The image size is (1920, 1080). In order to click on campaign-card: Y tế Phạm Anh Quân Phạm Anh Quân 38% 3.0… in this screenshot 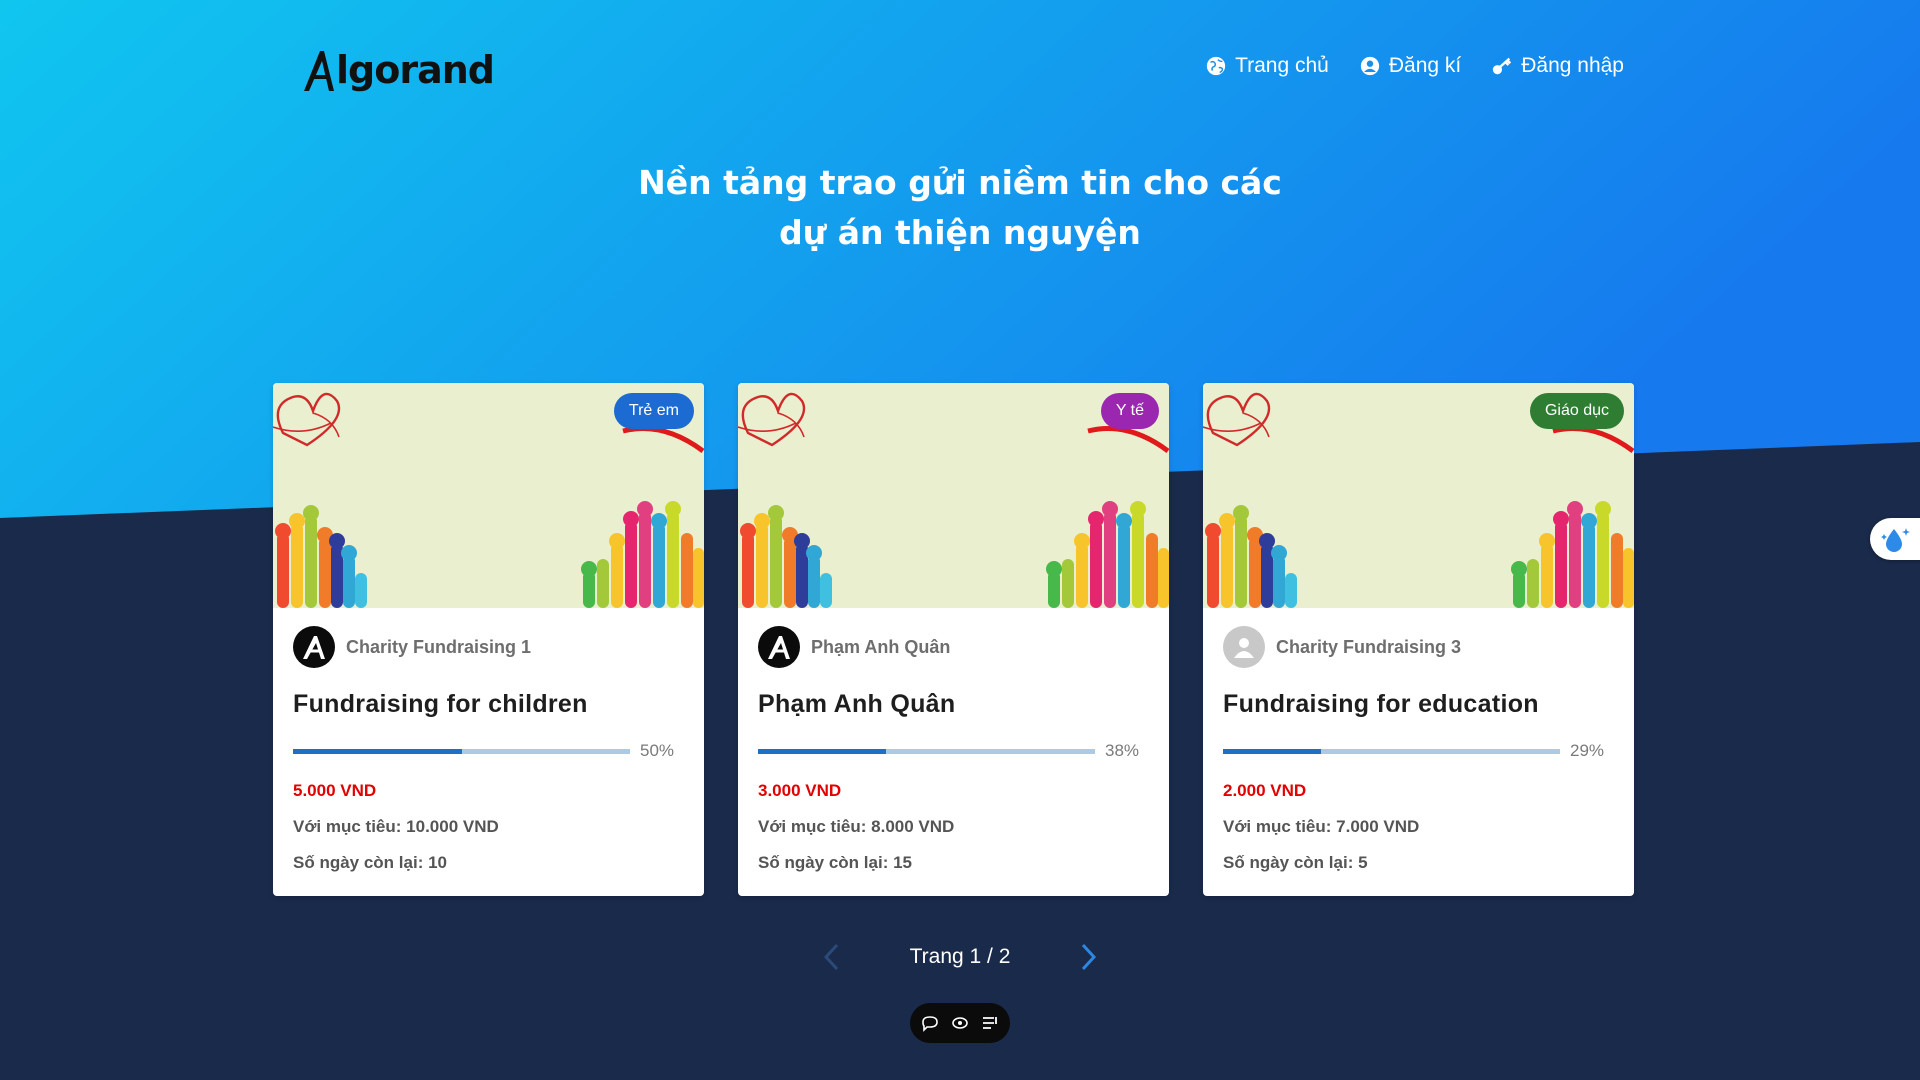, I will do `click(953, 639)`.